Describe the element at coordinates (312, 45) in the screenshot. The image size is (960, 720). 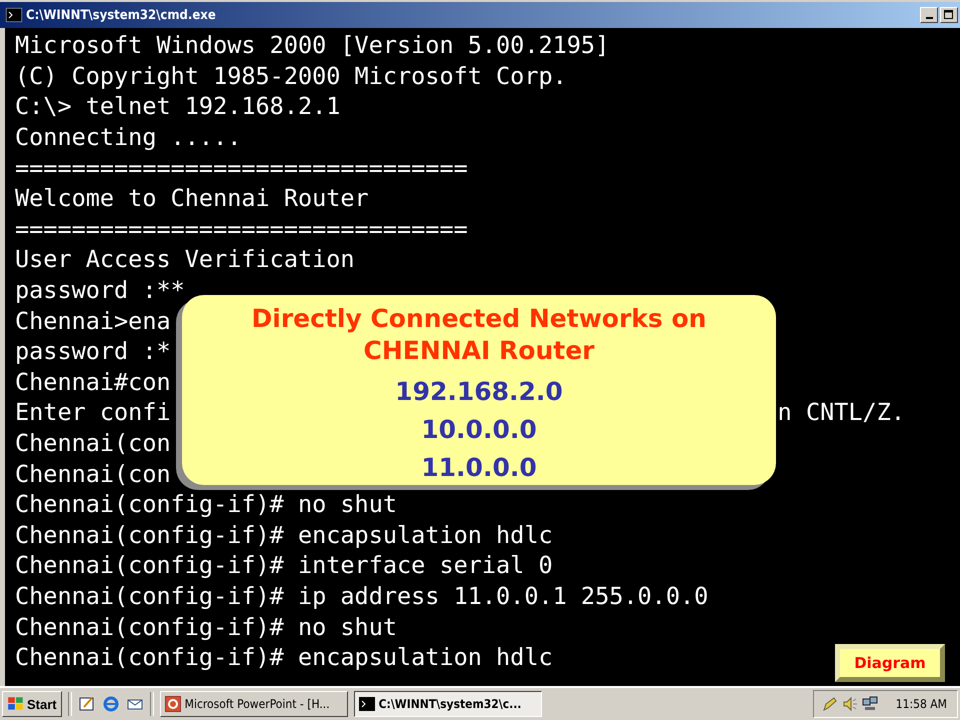
I see `console-line: Microsoft Windows 2000 [Version 5.00.2195]` at that location.